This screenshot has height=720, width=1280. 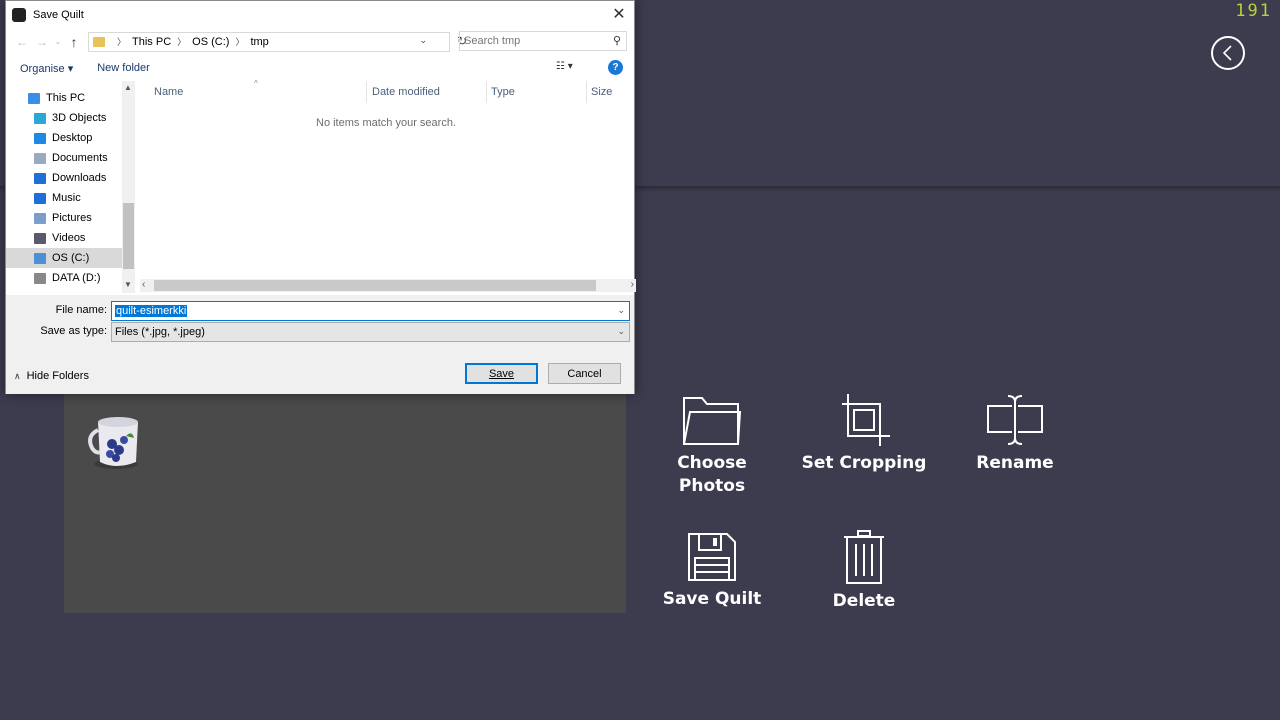 What do you see at coordinates (79, 118) in the screenshot?
I see `nav-item-label: 3D Objects` at bounding box center [79, 118].